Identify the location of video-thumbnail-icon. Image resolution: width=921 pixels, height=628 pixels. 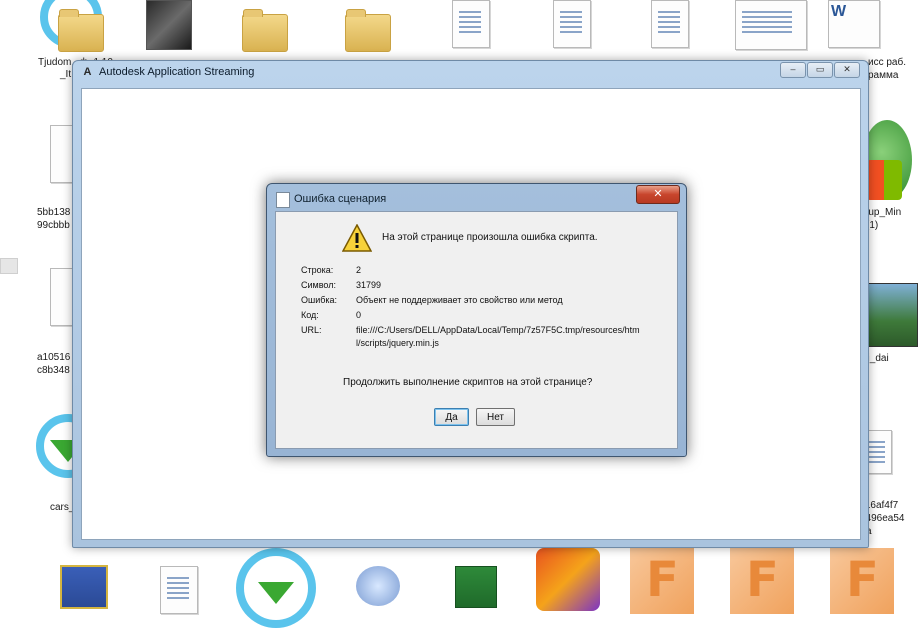
(169, 25).